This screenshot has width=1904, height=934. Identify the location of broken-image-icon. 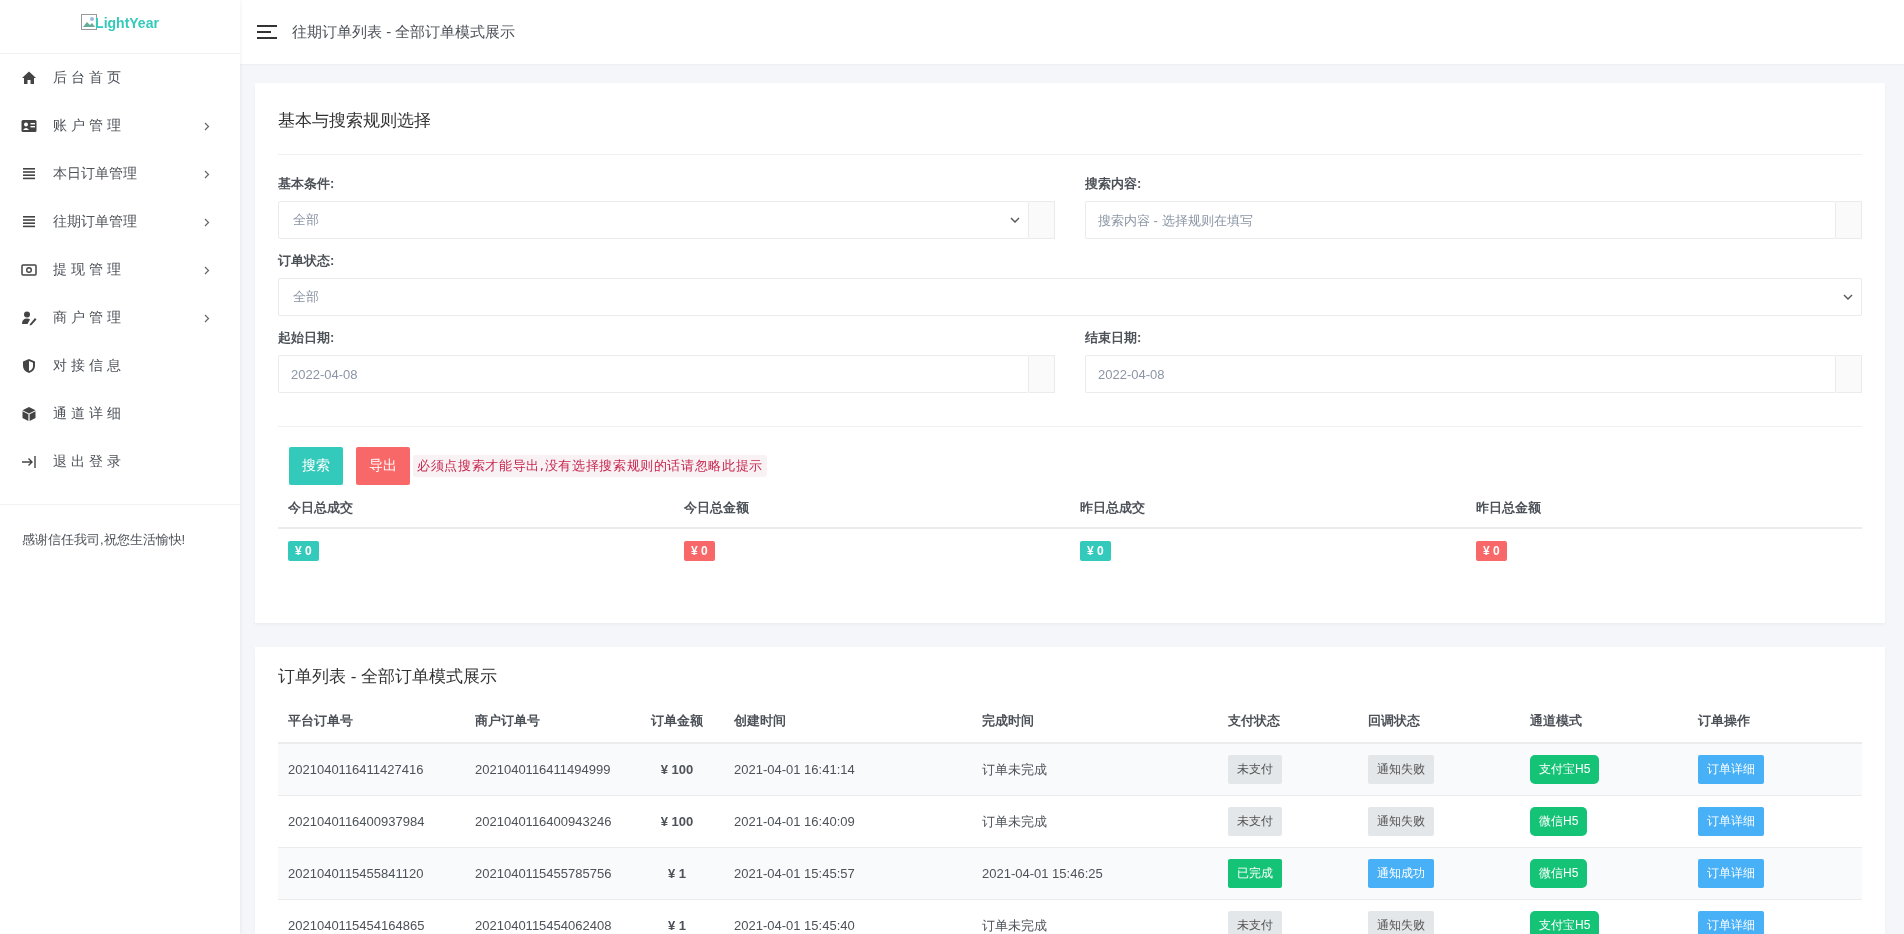
(89, 22).